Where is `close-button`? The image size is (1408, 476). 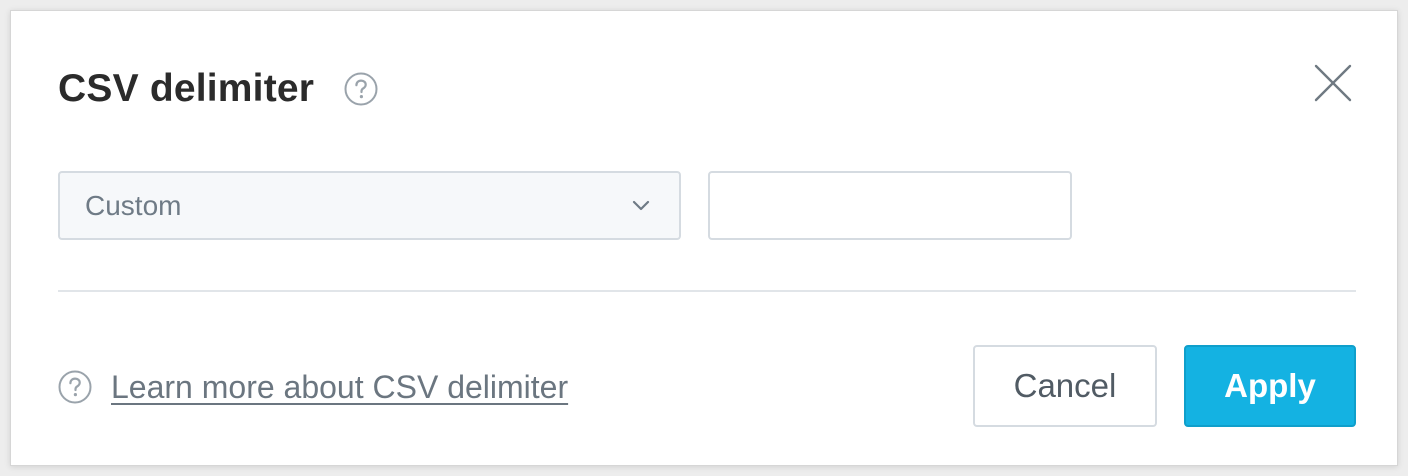
close-button is located at coordinates (1333, 83).